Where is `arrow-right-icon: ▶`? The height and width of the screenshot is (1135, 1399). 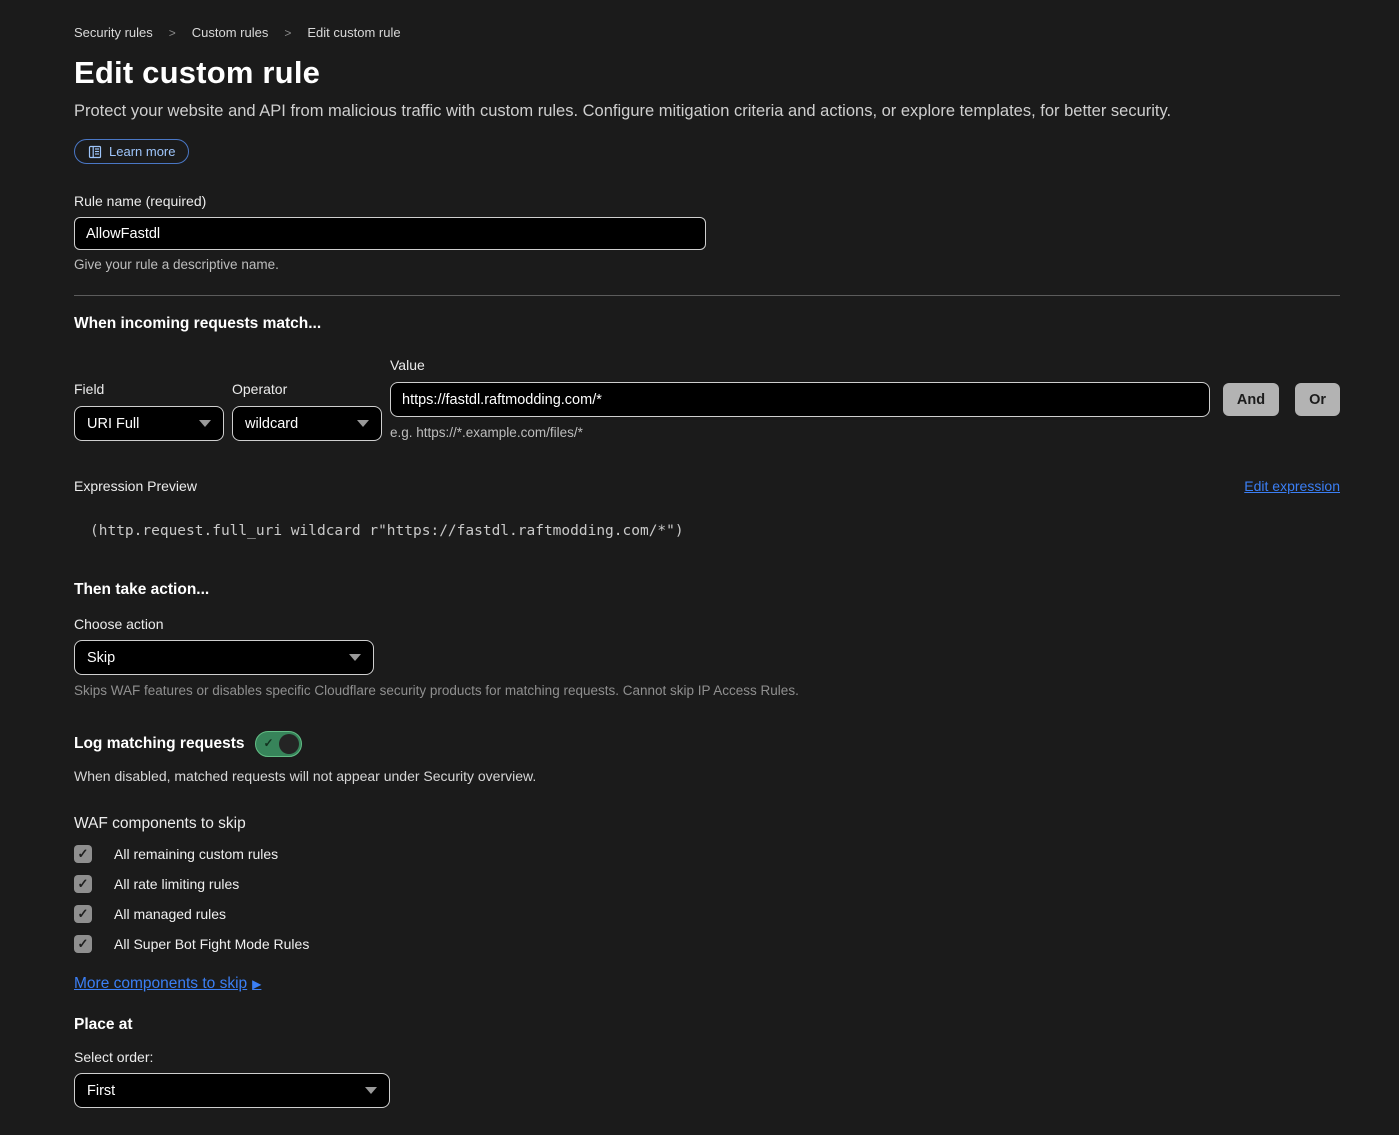 arrow-right-icon: ▶ is located at coordinates (257, 984).